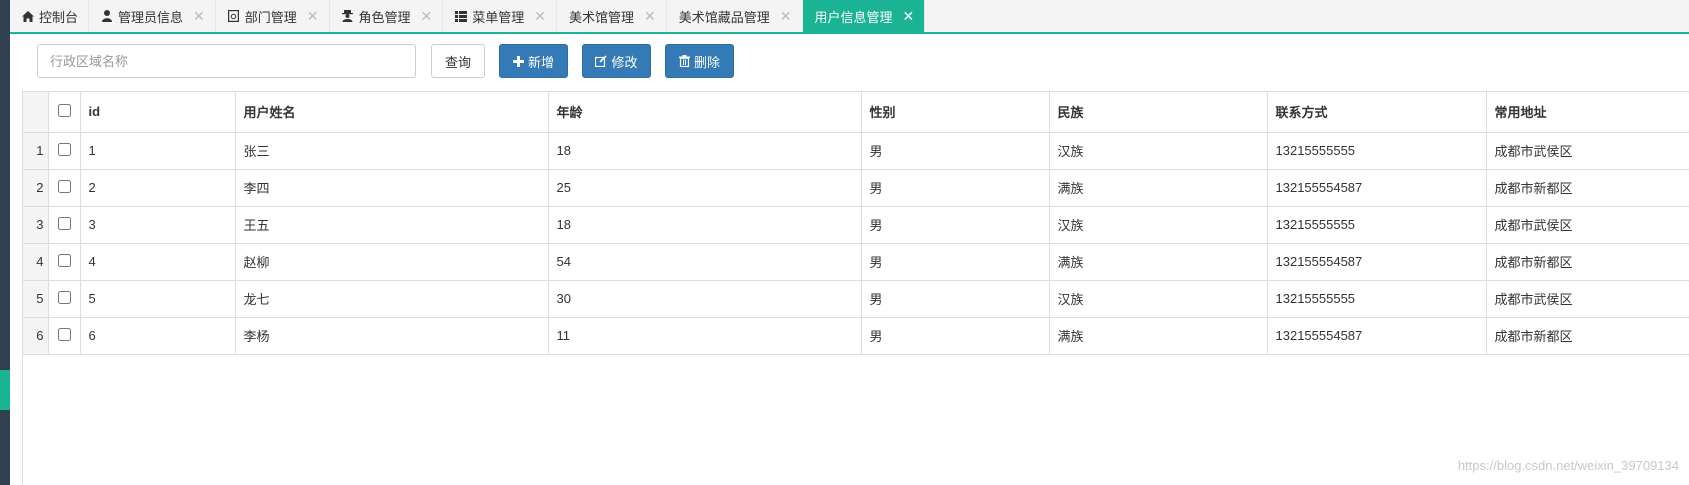  I want to click on table-row: 6 6 李杨 11 男满族 132155554587 成都市新都区, so click(856, 336).